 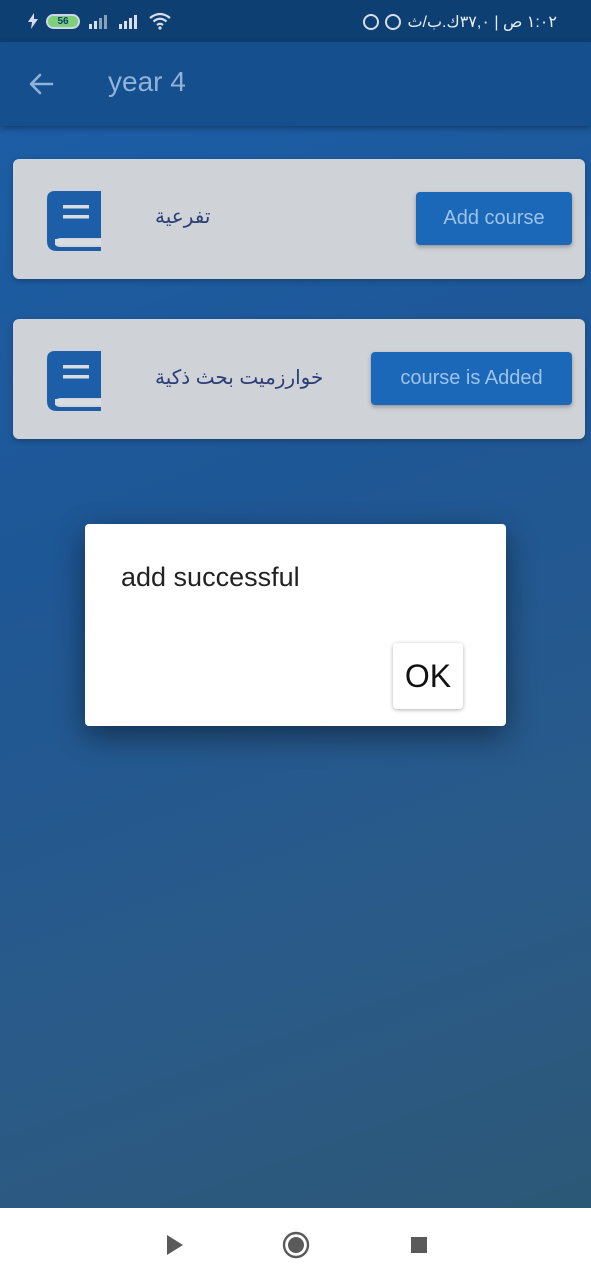 I want to click on alert-dialog: add successful OK, so click(x=295, y=625).